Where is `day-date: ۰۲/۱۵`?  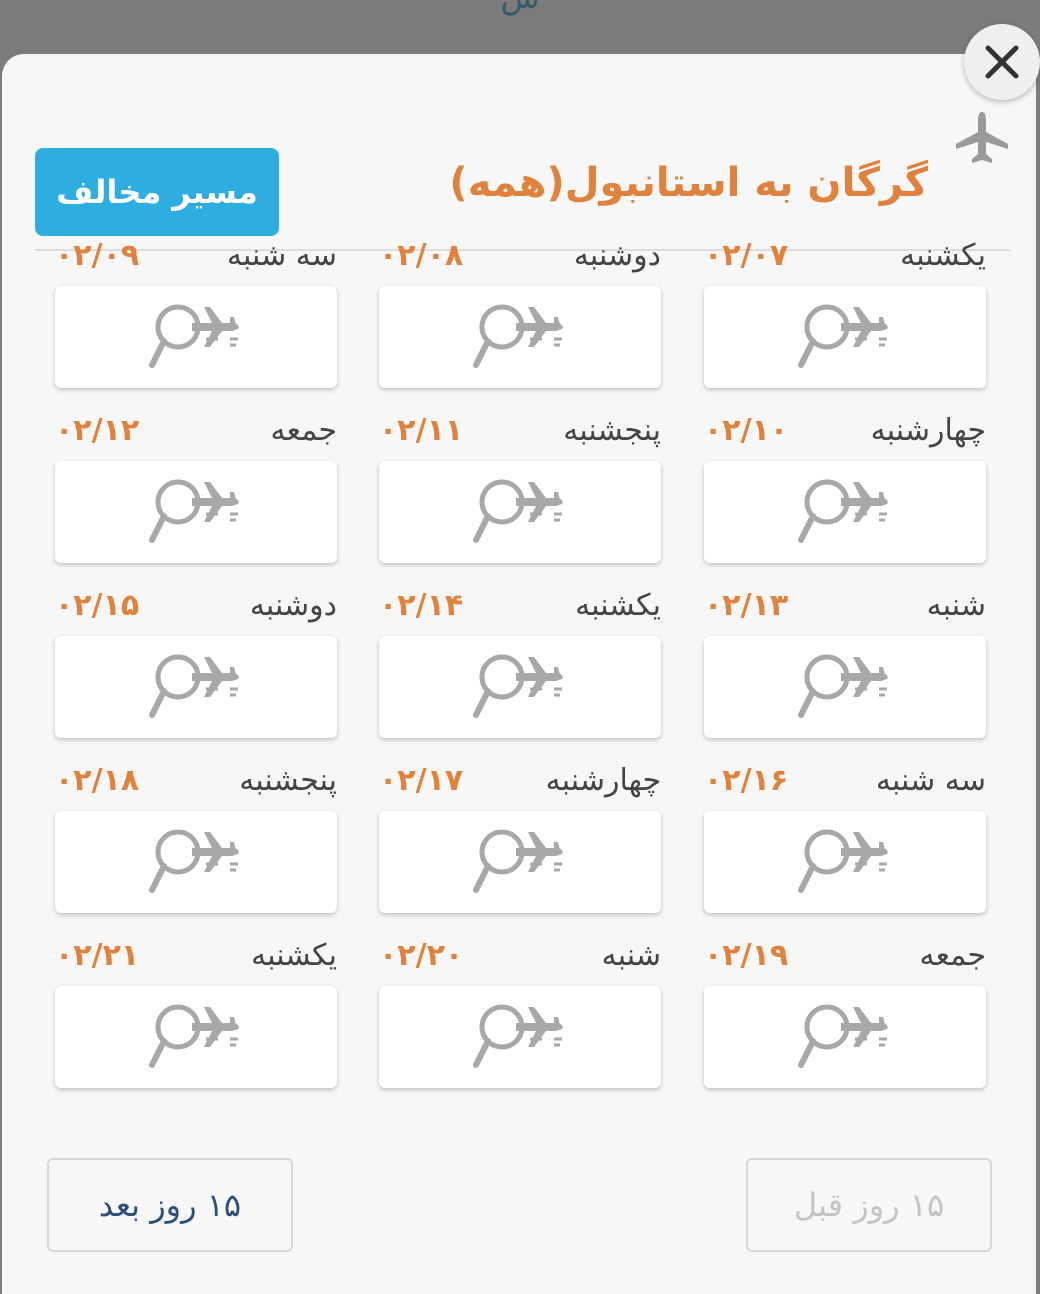
day-date: ۰۲/۱۵ is located at coordinates (97, 605).